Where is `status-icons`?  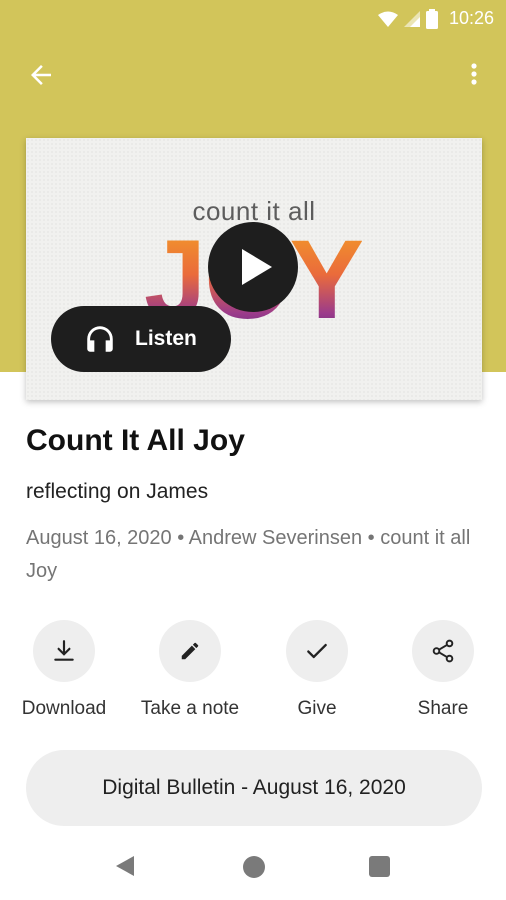 status-icons is located at coordinates (408, 19).